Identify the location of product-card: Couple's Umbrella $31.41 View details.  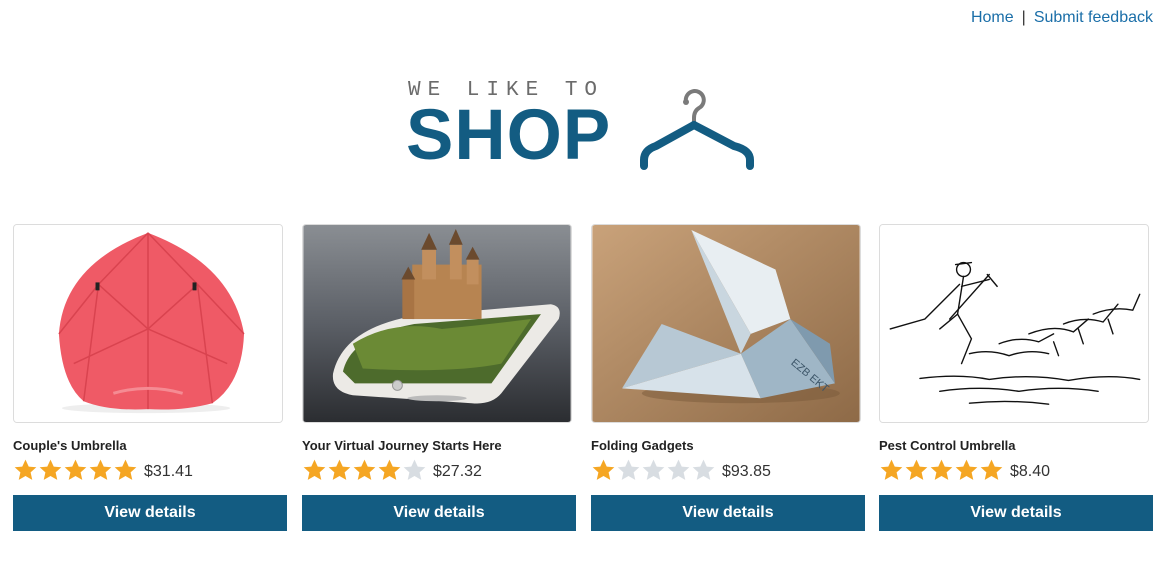
(150, 377).